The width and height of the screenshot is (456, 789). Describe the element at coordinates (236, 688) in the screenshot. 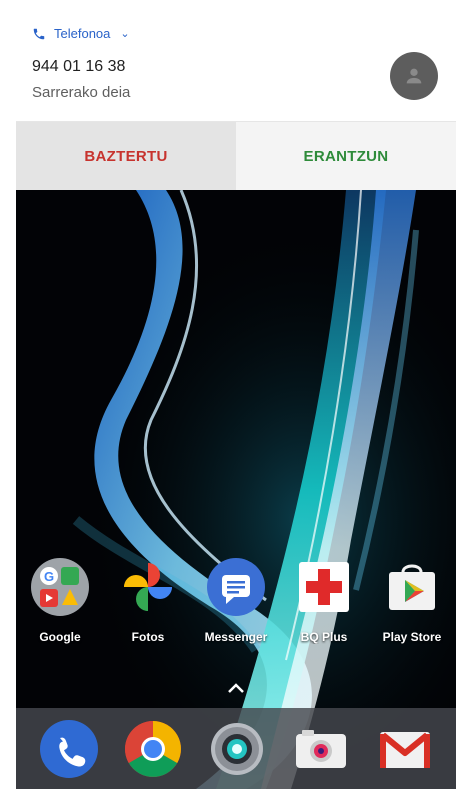

I see `chevron-up-icon` at that location.